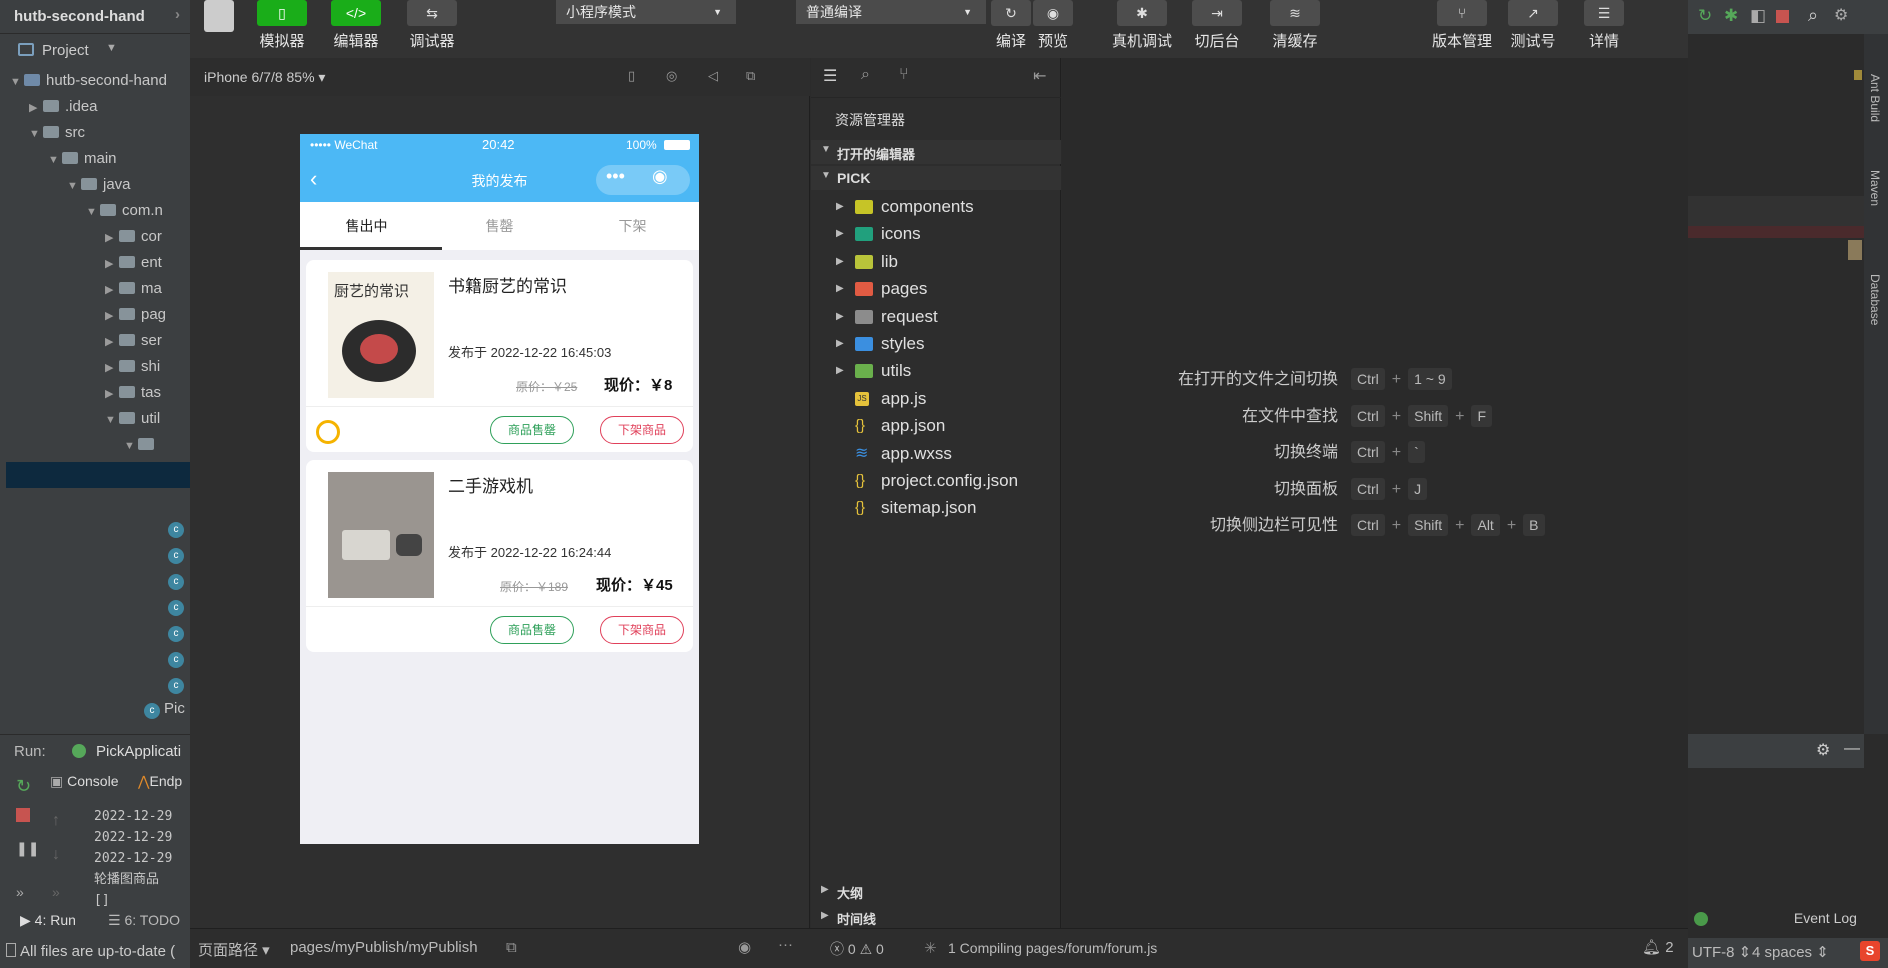  What do you see at coordinates (631, 76) in the screenshot?
I see `device-icon: ▯` at bounding box center [631, 76].